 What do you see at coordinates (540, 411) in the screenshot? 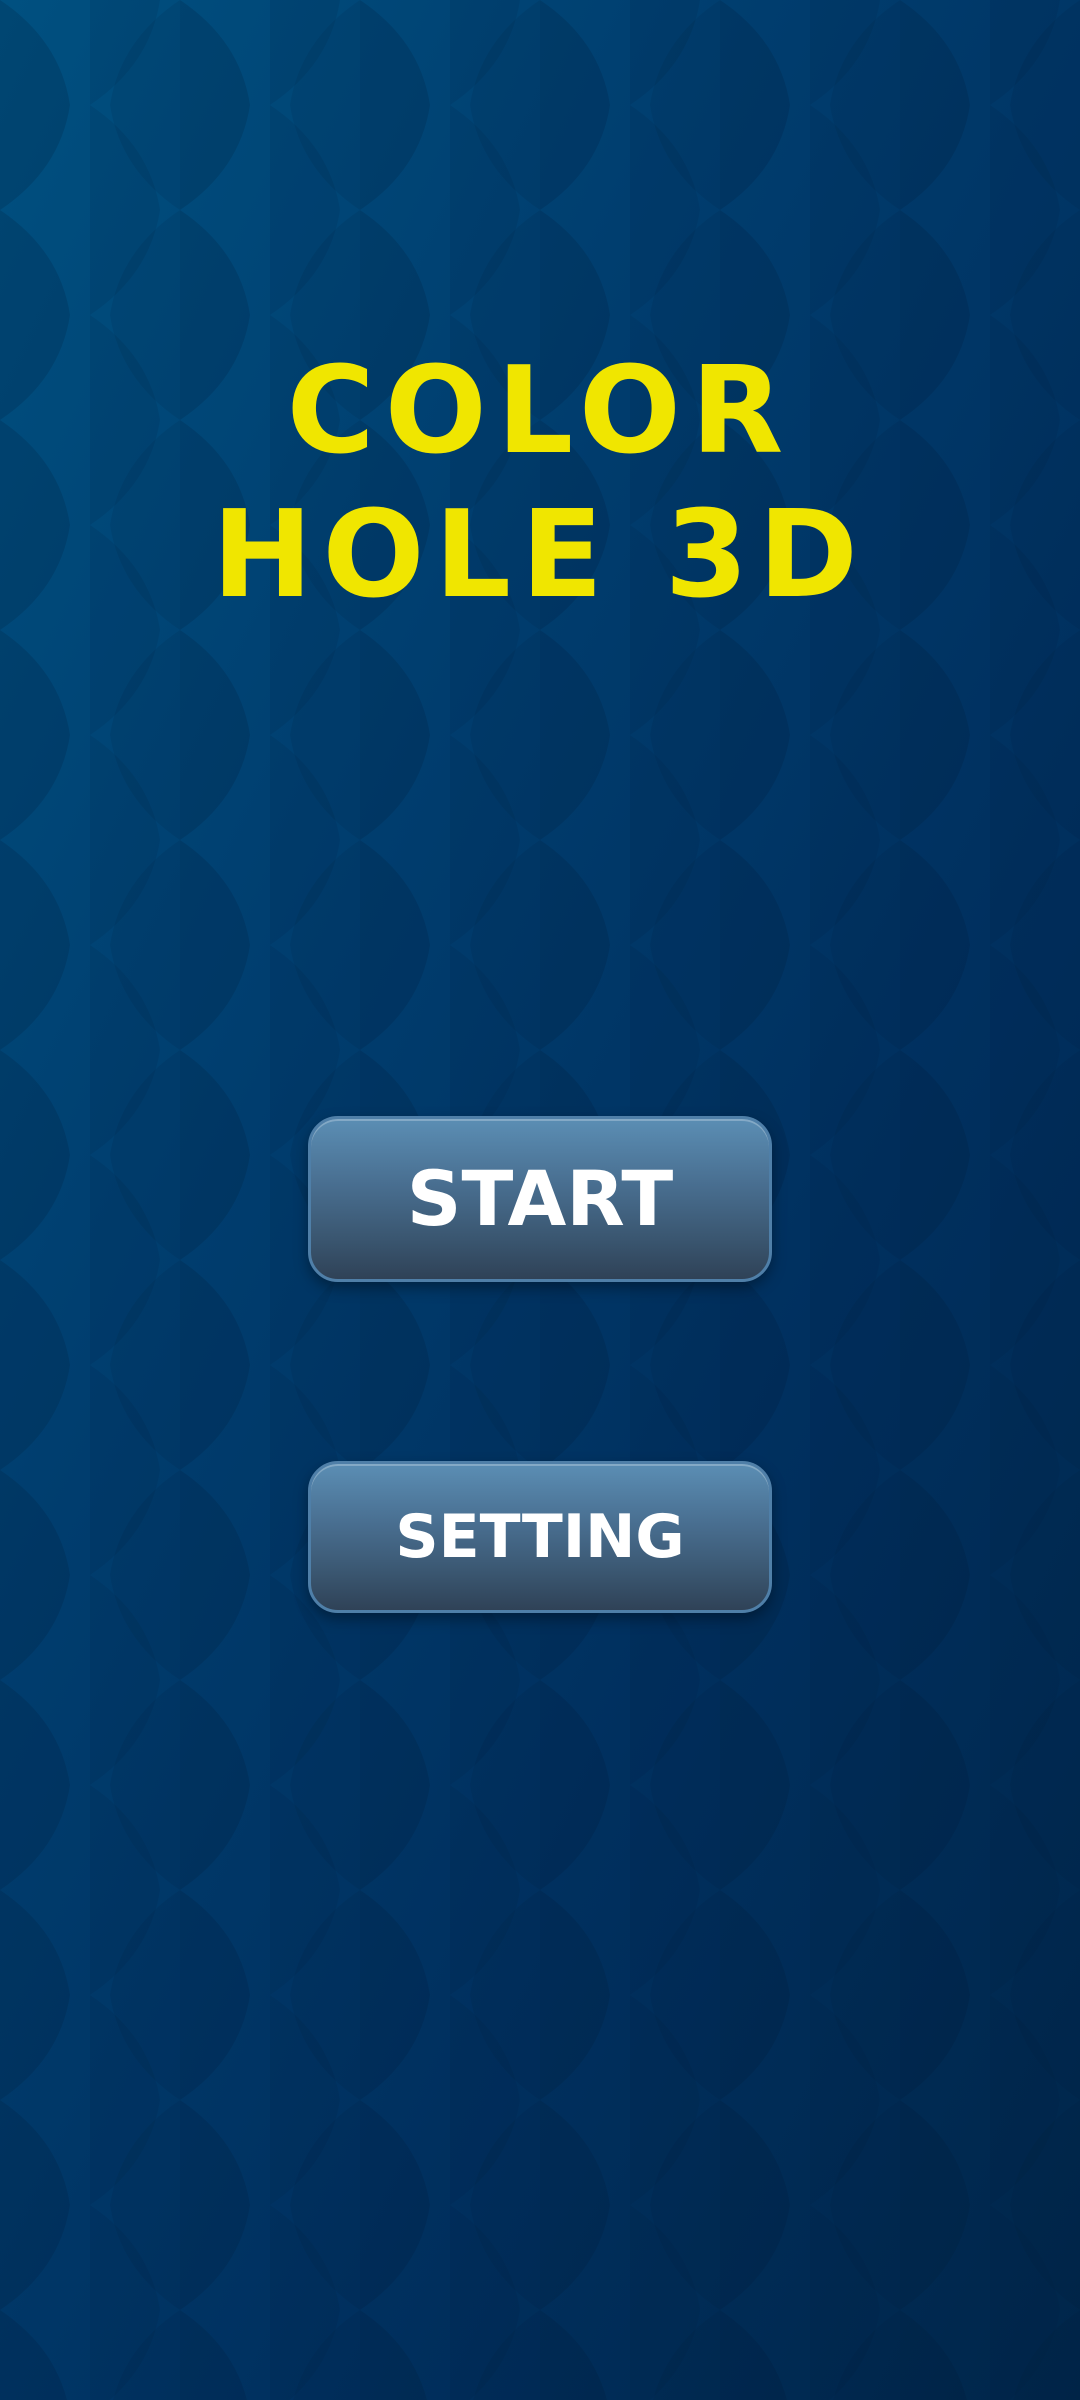
I see `game-title-line-1: COLOR` at bounding box center [540, 411].